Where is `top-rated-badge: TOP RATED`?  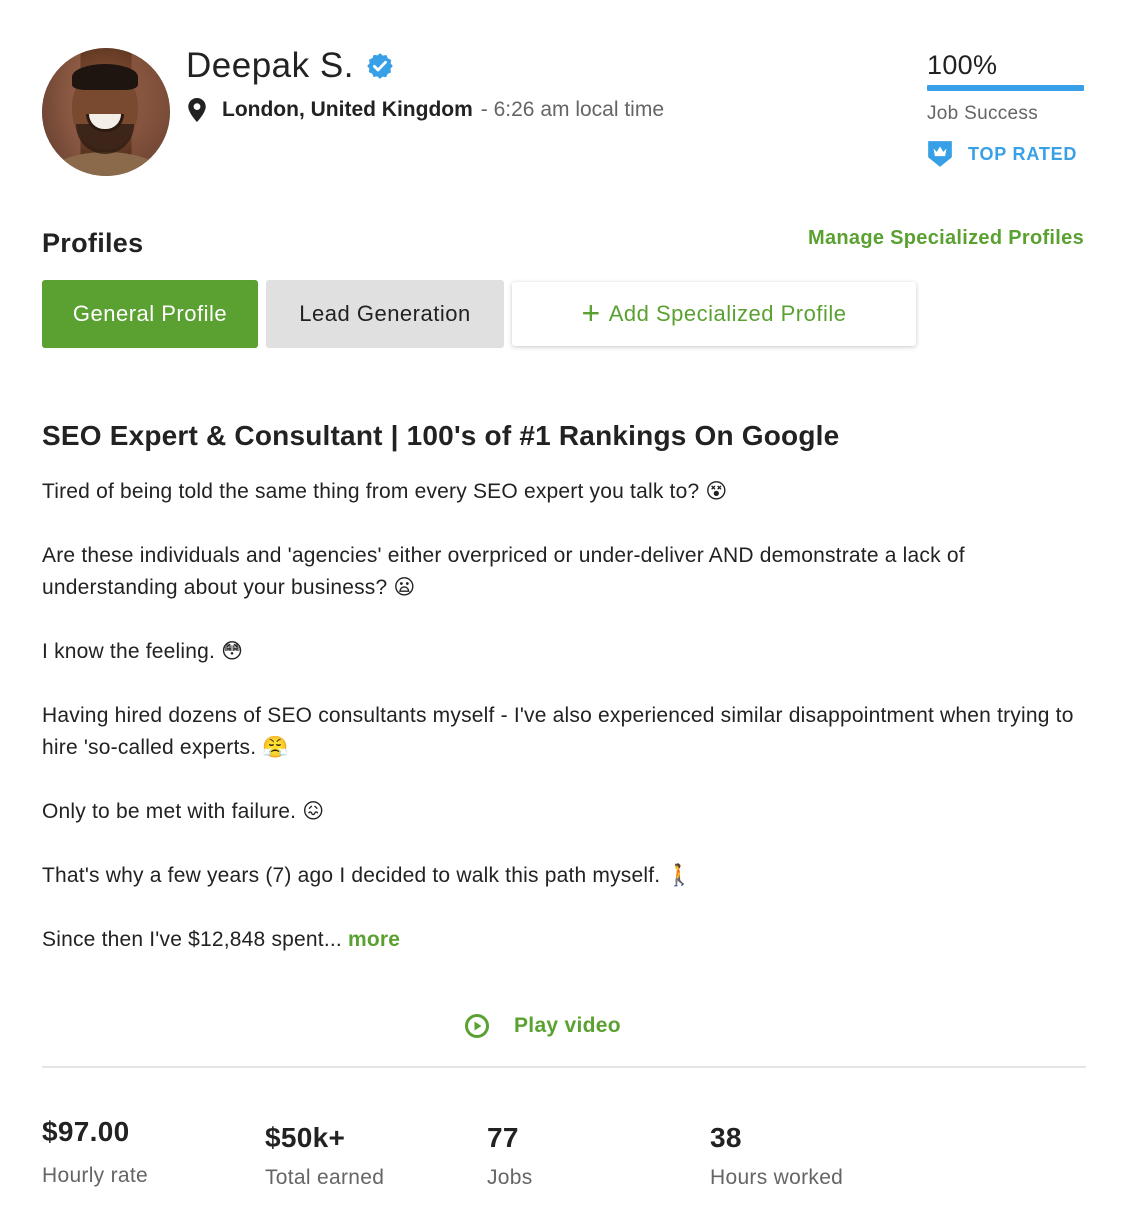
top-rated-badge: TOP RATED is located at coordinates (1002, 154).